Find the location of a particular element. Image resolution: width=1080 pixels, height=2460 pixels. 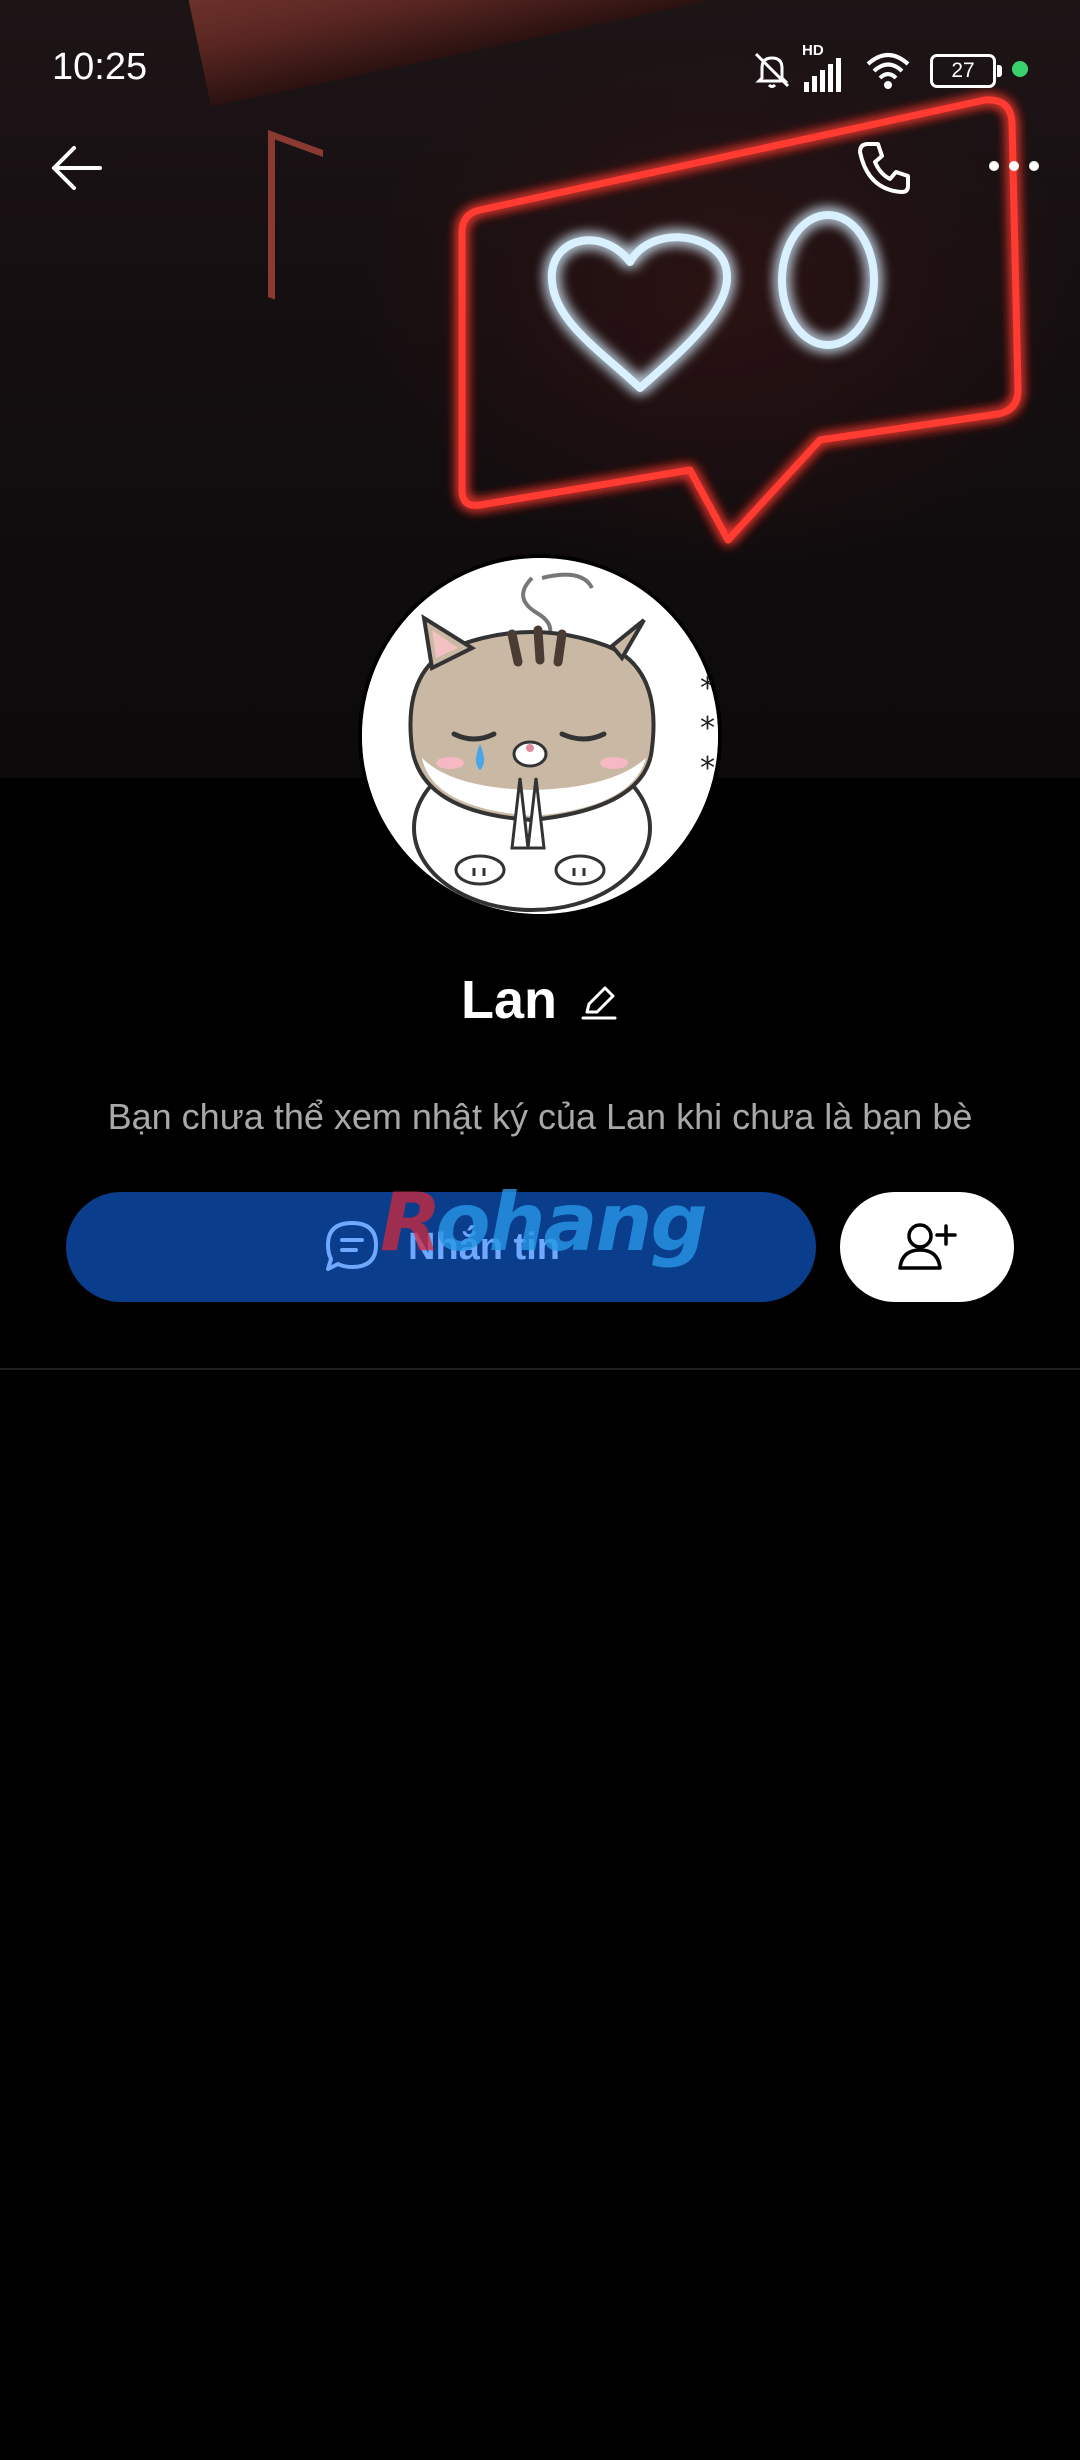

profile-name-row: Lan is located at coordinates (540, 1000).